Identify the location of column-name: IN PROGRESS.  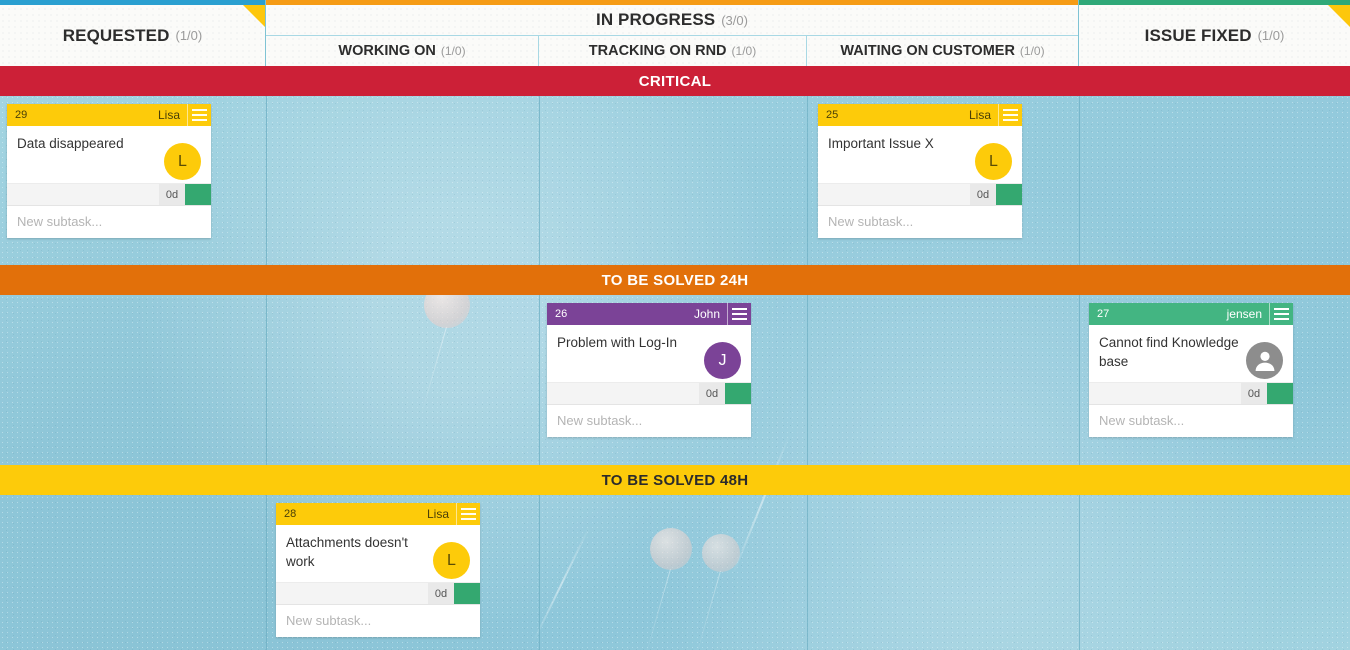
(656, 19).